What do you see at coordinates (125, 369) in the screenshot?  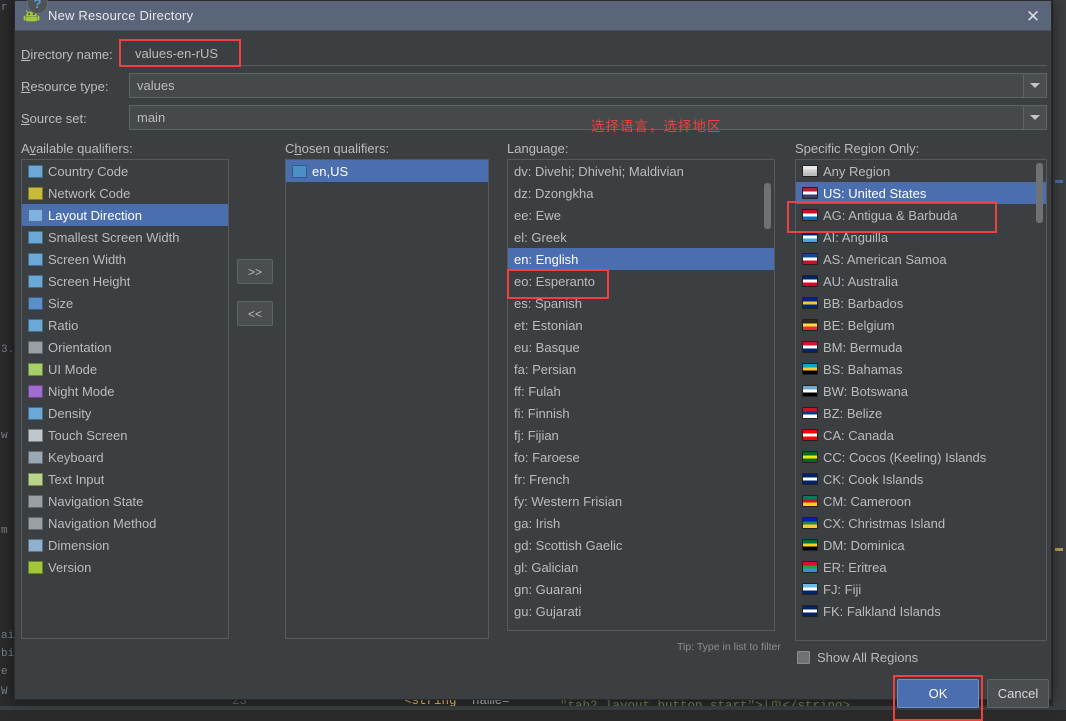 I see `available-qualifier-item: UI Mode` at bounding box center [125, 369].